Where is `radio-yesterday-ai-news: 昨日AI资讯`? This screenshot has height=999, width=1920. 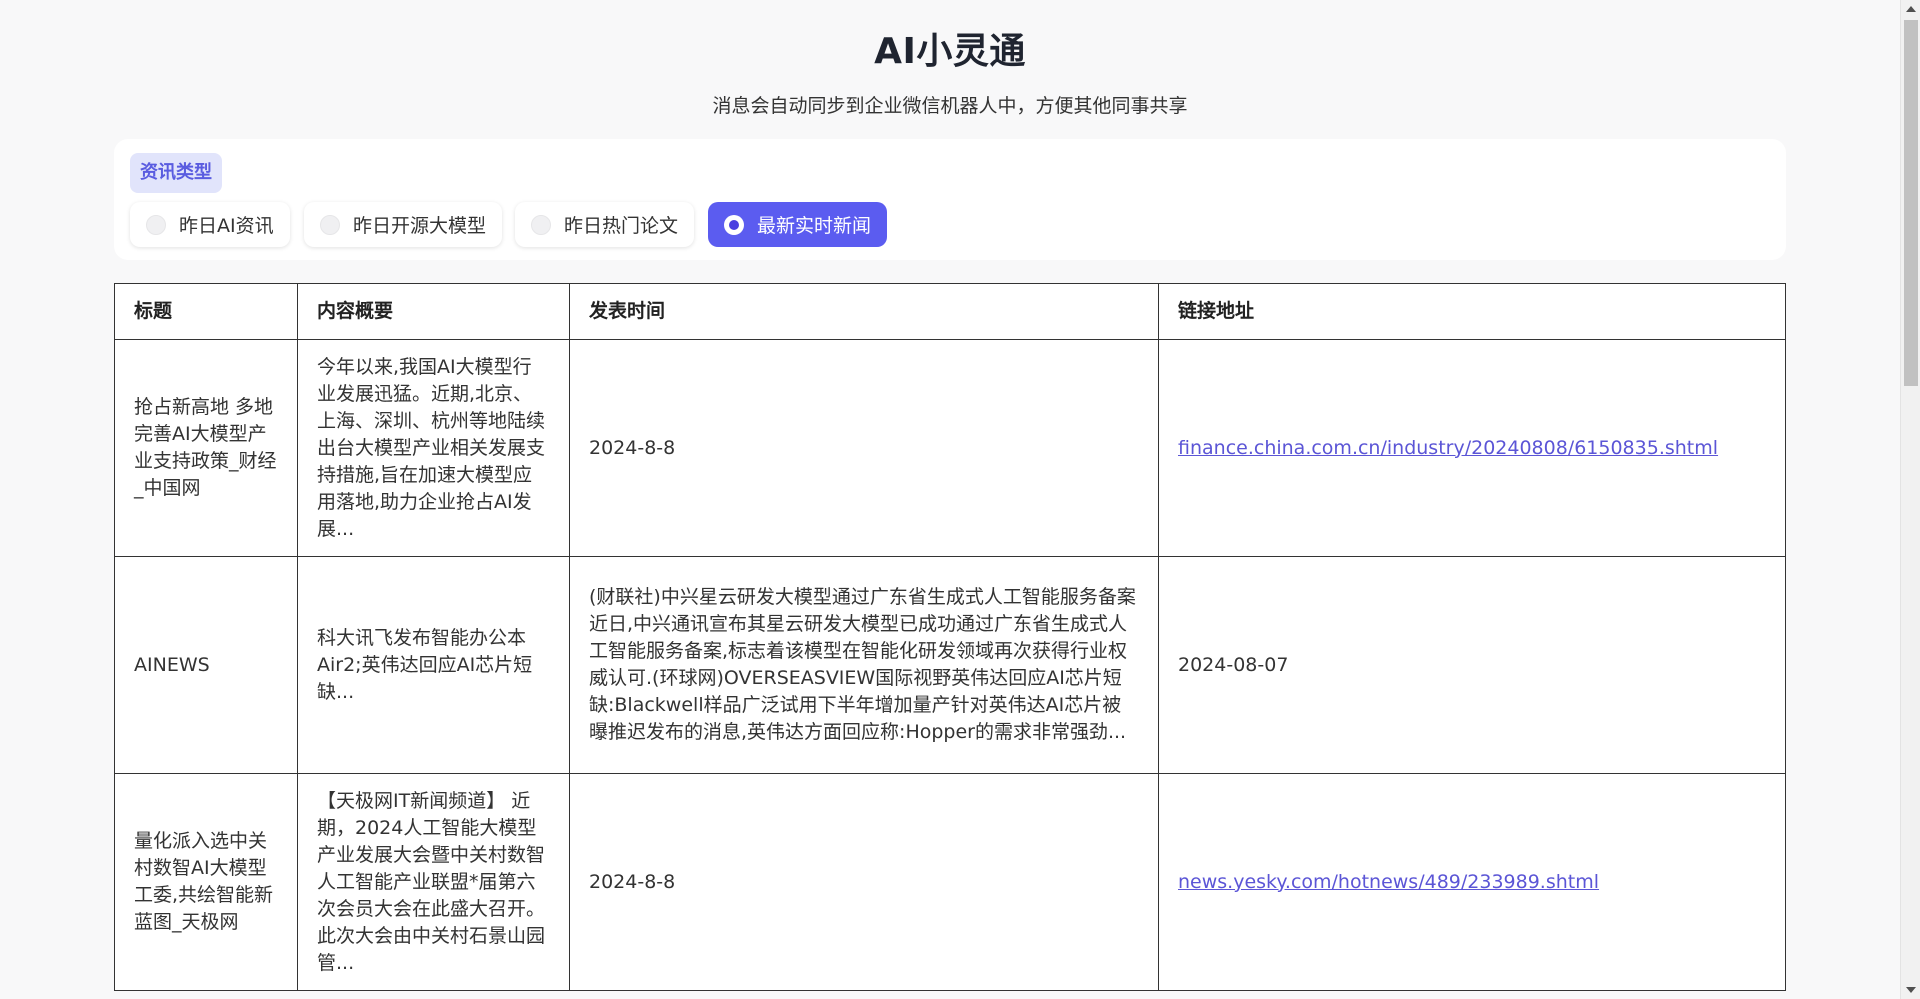 radio-yesterday-ai-news: 昨日AI资讯 is located at coordinates (210, 224).